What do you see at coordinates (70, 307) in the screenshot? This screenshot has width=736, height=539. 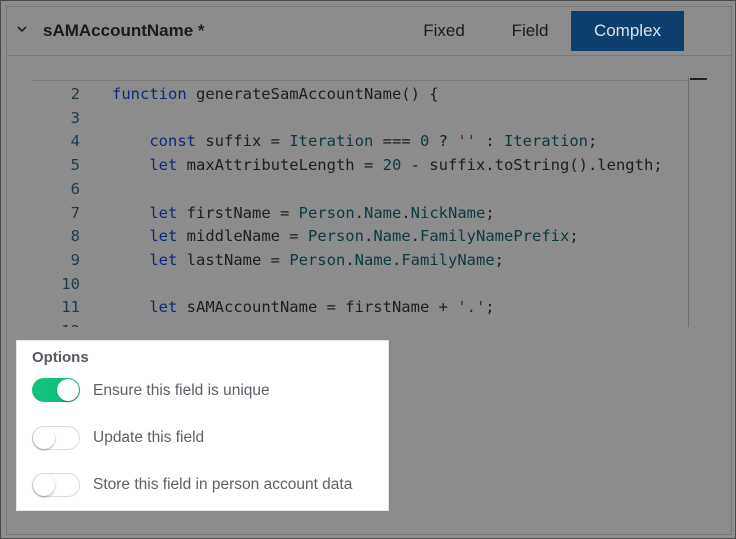 I see `line-number: 11` at bounding box center [70, 307].